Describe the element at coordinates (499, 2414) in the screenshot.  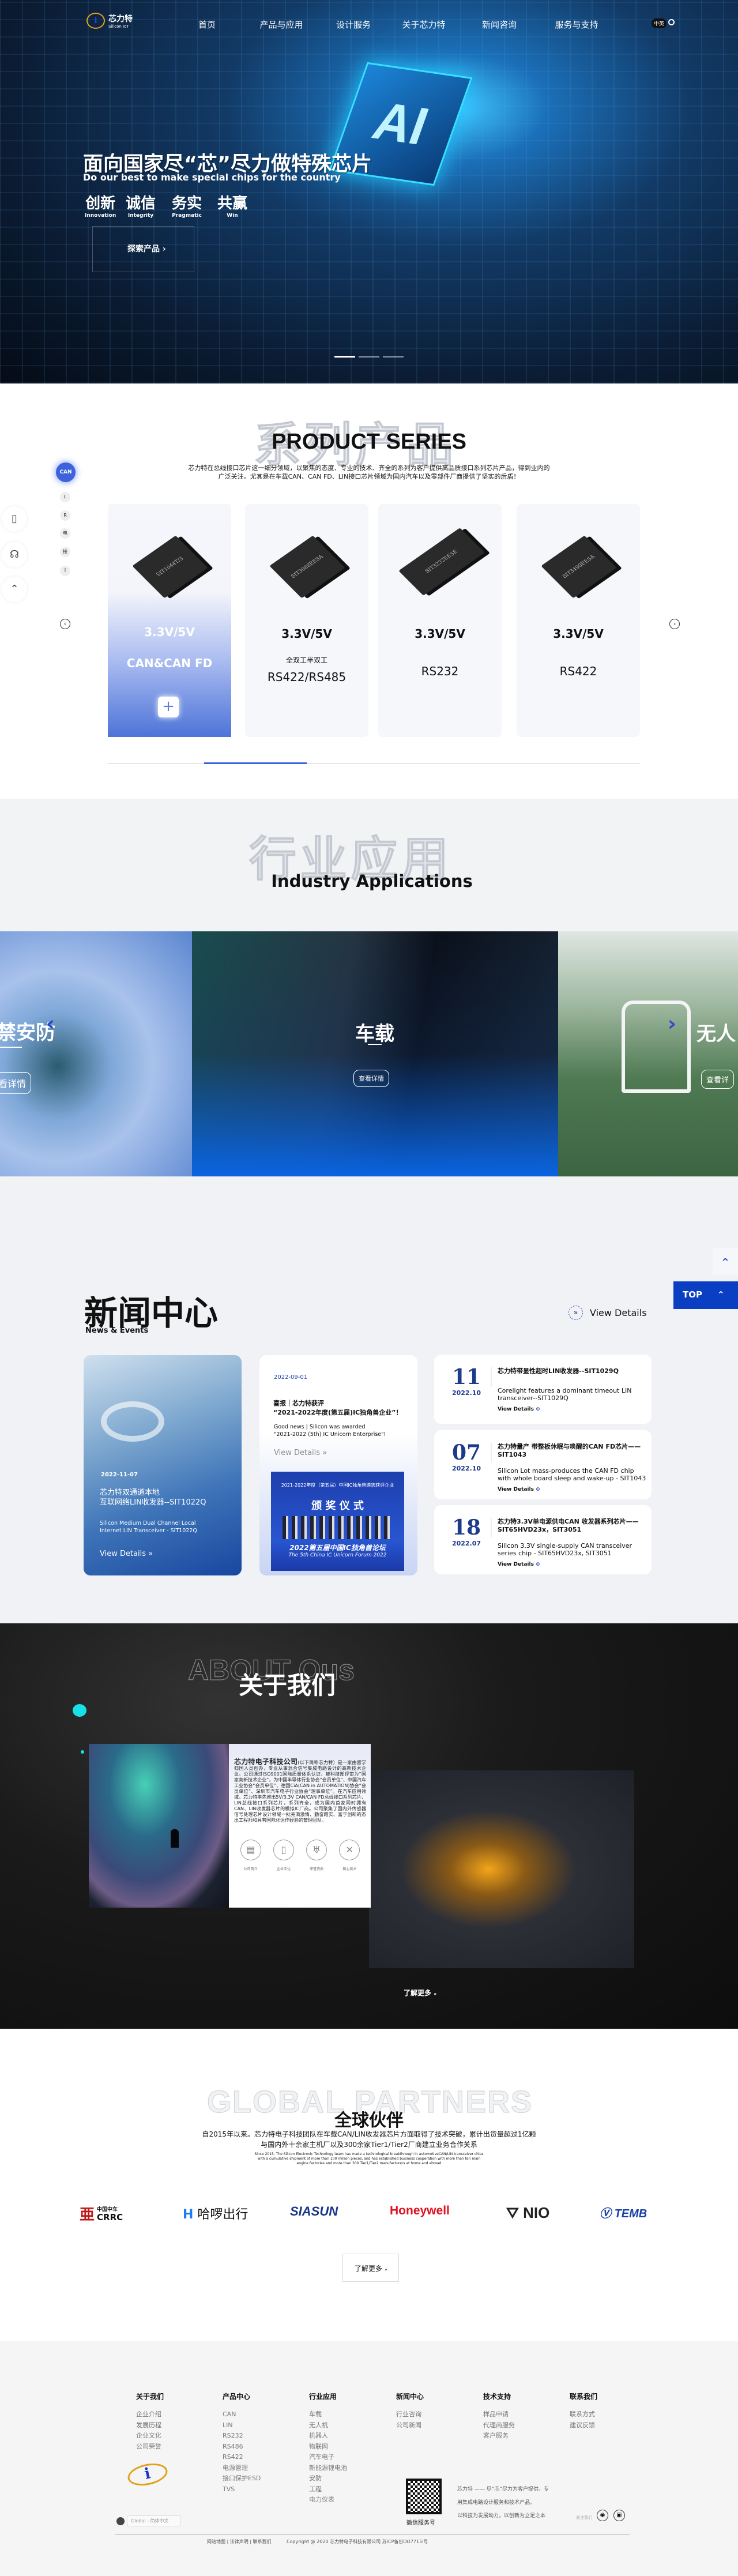
I see `footer-link: 样品申请` at that location.